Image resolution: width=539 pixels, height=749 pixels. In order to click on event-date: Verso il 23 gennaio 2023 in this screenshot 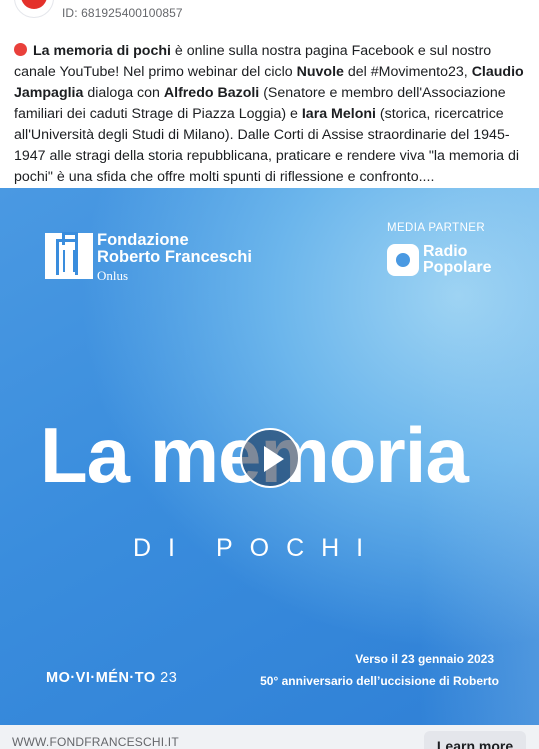, I will do `click(424, 659)`.